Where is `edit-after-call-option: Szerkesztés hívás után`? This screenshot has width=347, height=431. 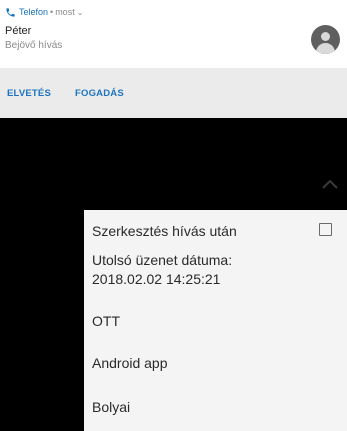 edit-after-call-option: Szerkesztés hívás után is located at coordinates (215, 229).